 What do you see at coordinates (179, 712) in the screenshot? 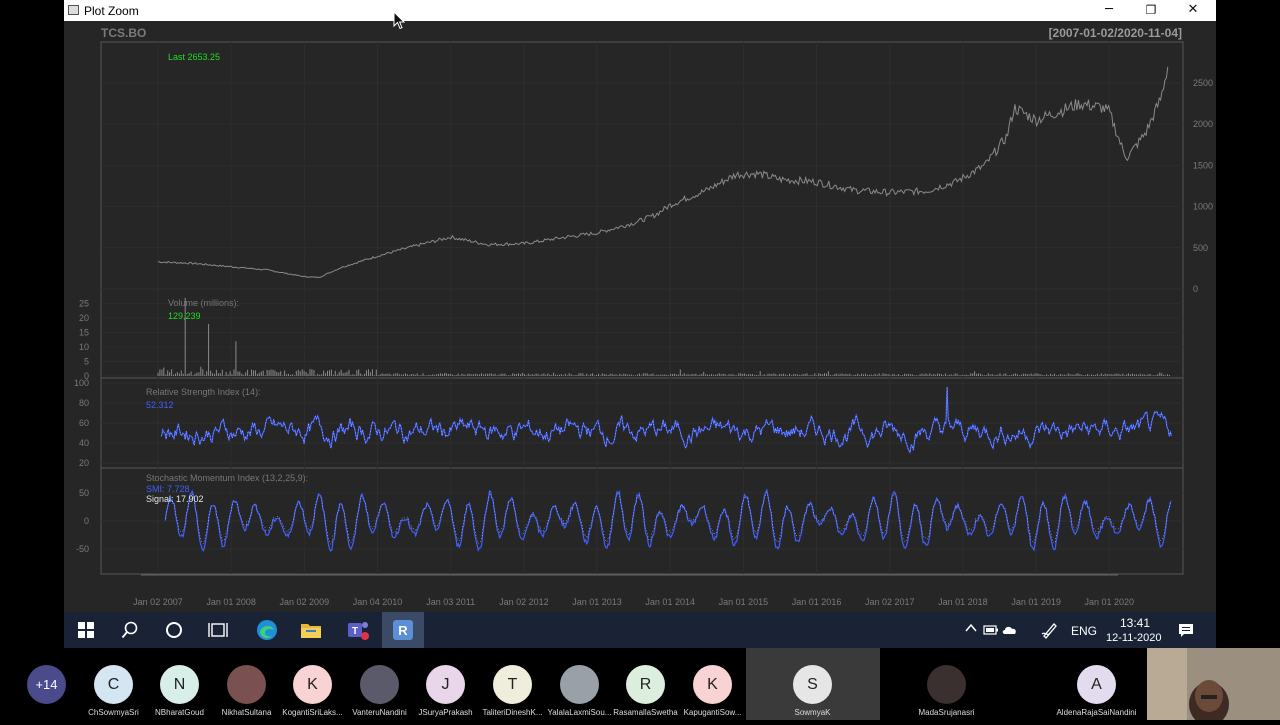
I see `participant-name: NBharatGoud` at bounding box center [179, 712].